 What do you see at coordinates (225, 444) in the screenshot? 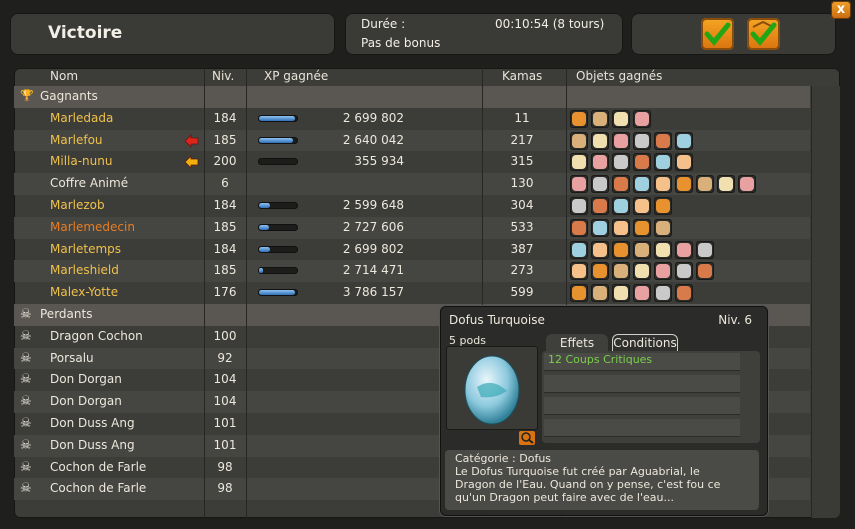
I see `level-cell: 101` at bounding box center [225, 444].